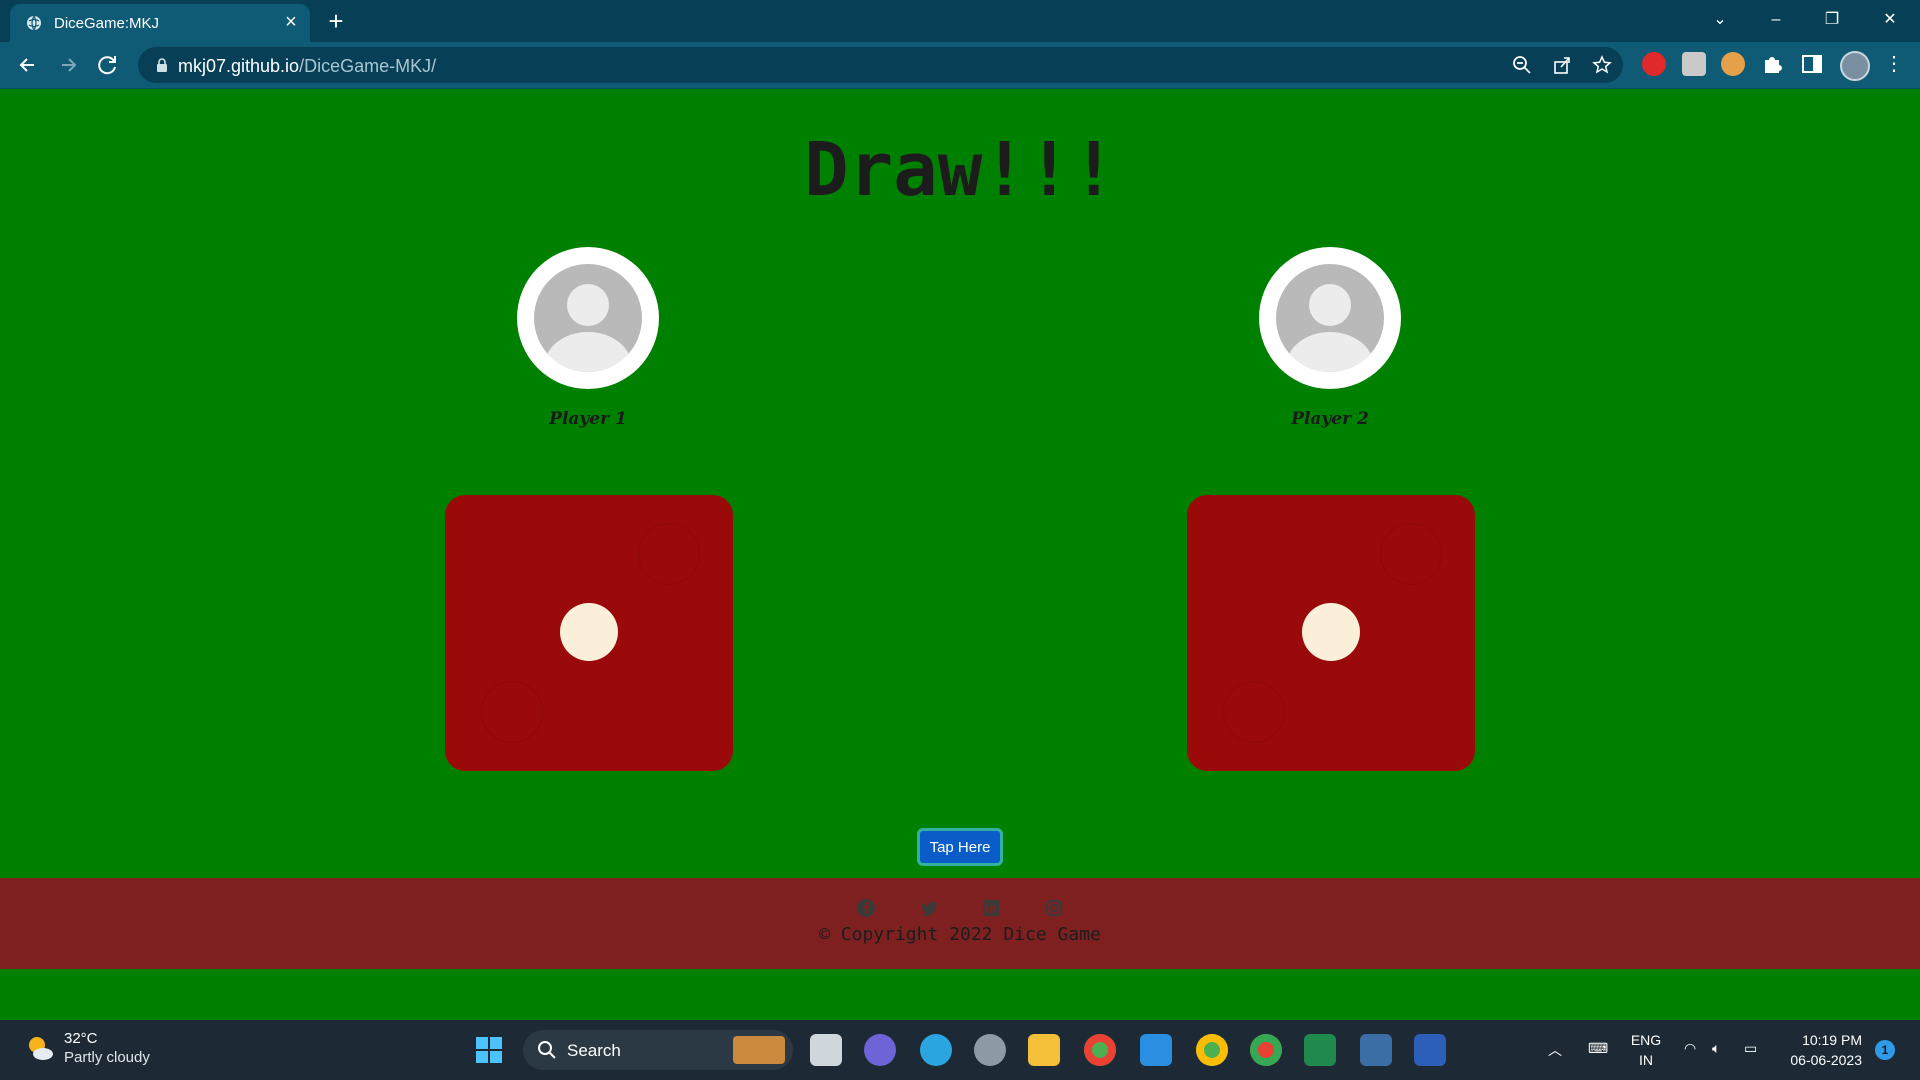 The image size is (1920, 1080). I want to click on side-panel-icon, so click(1812, 64).